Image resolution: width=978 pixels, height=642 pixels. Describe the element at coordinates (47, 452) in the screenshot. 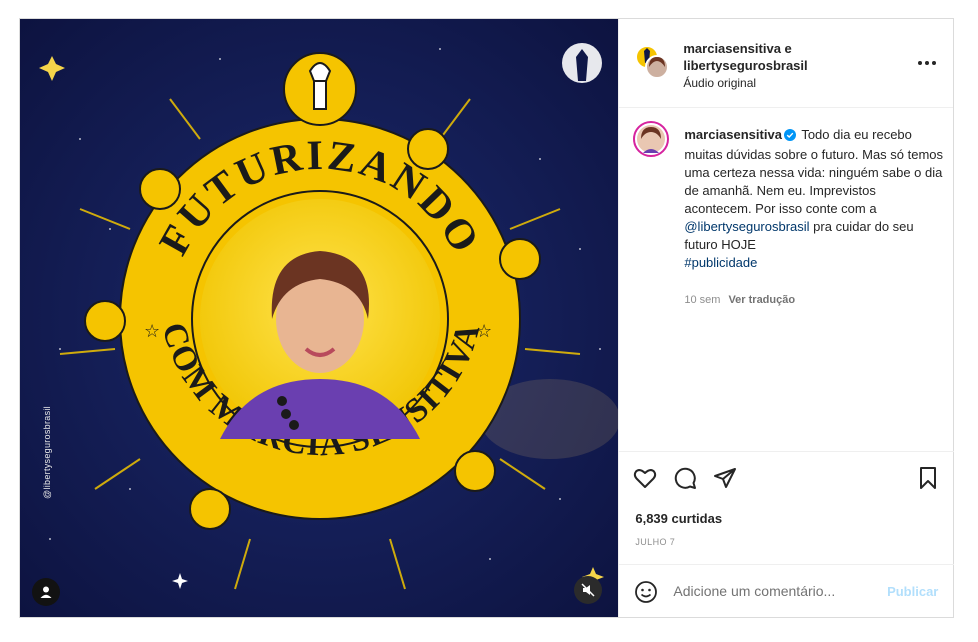

I see `media-credit: @libertysegurosbrasil` at that location.